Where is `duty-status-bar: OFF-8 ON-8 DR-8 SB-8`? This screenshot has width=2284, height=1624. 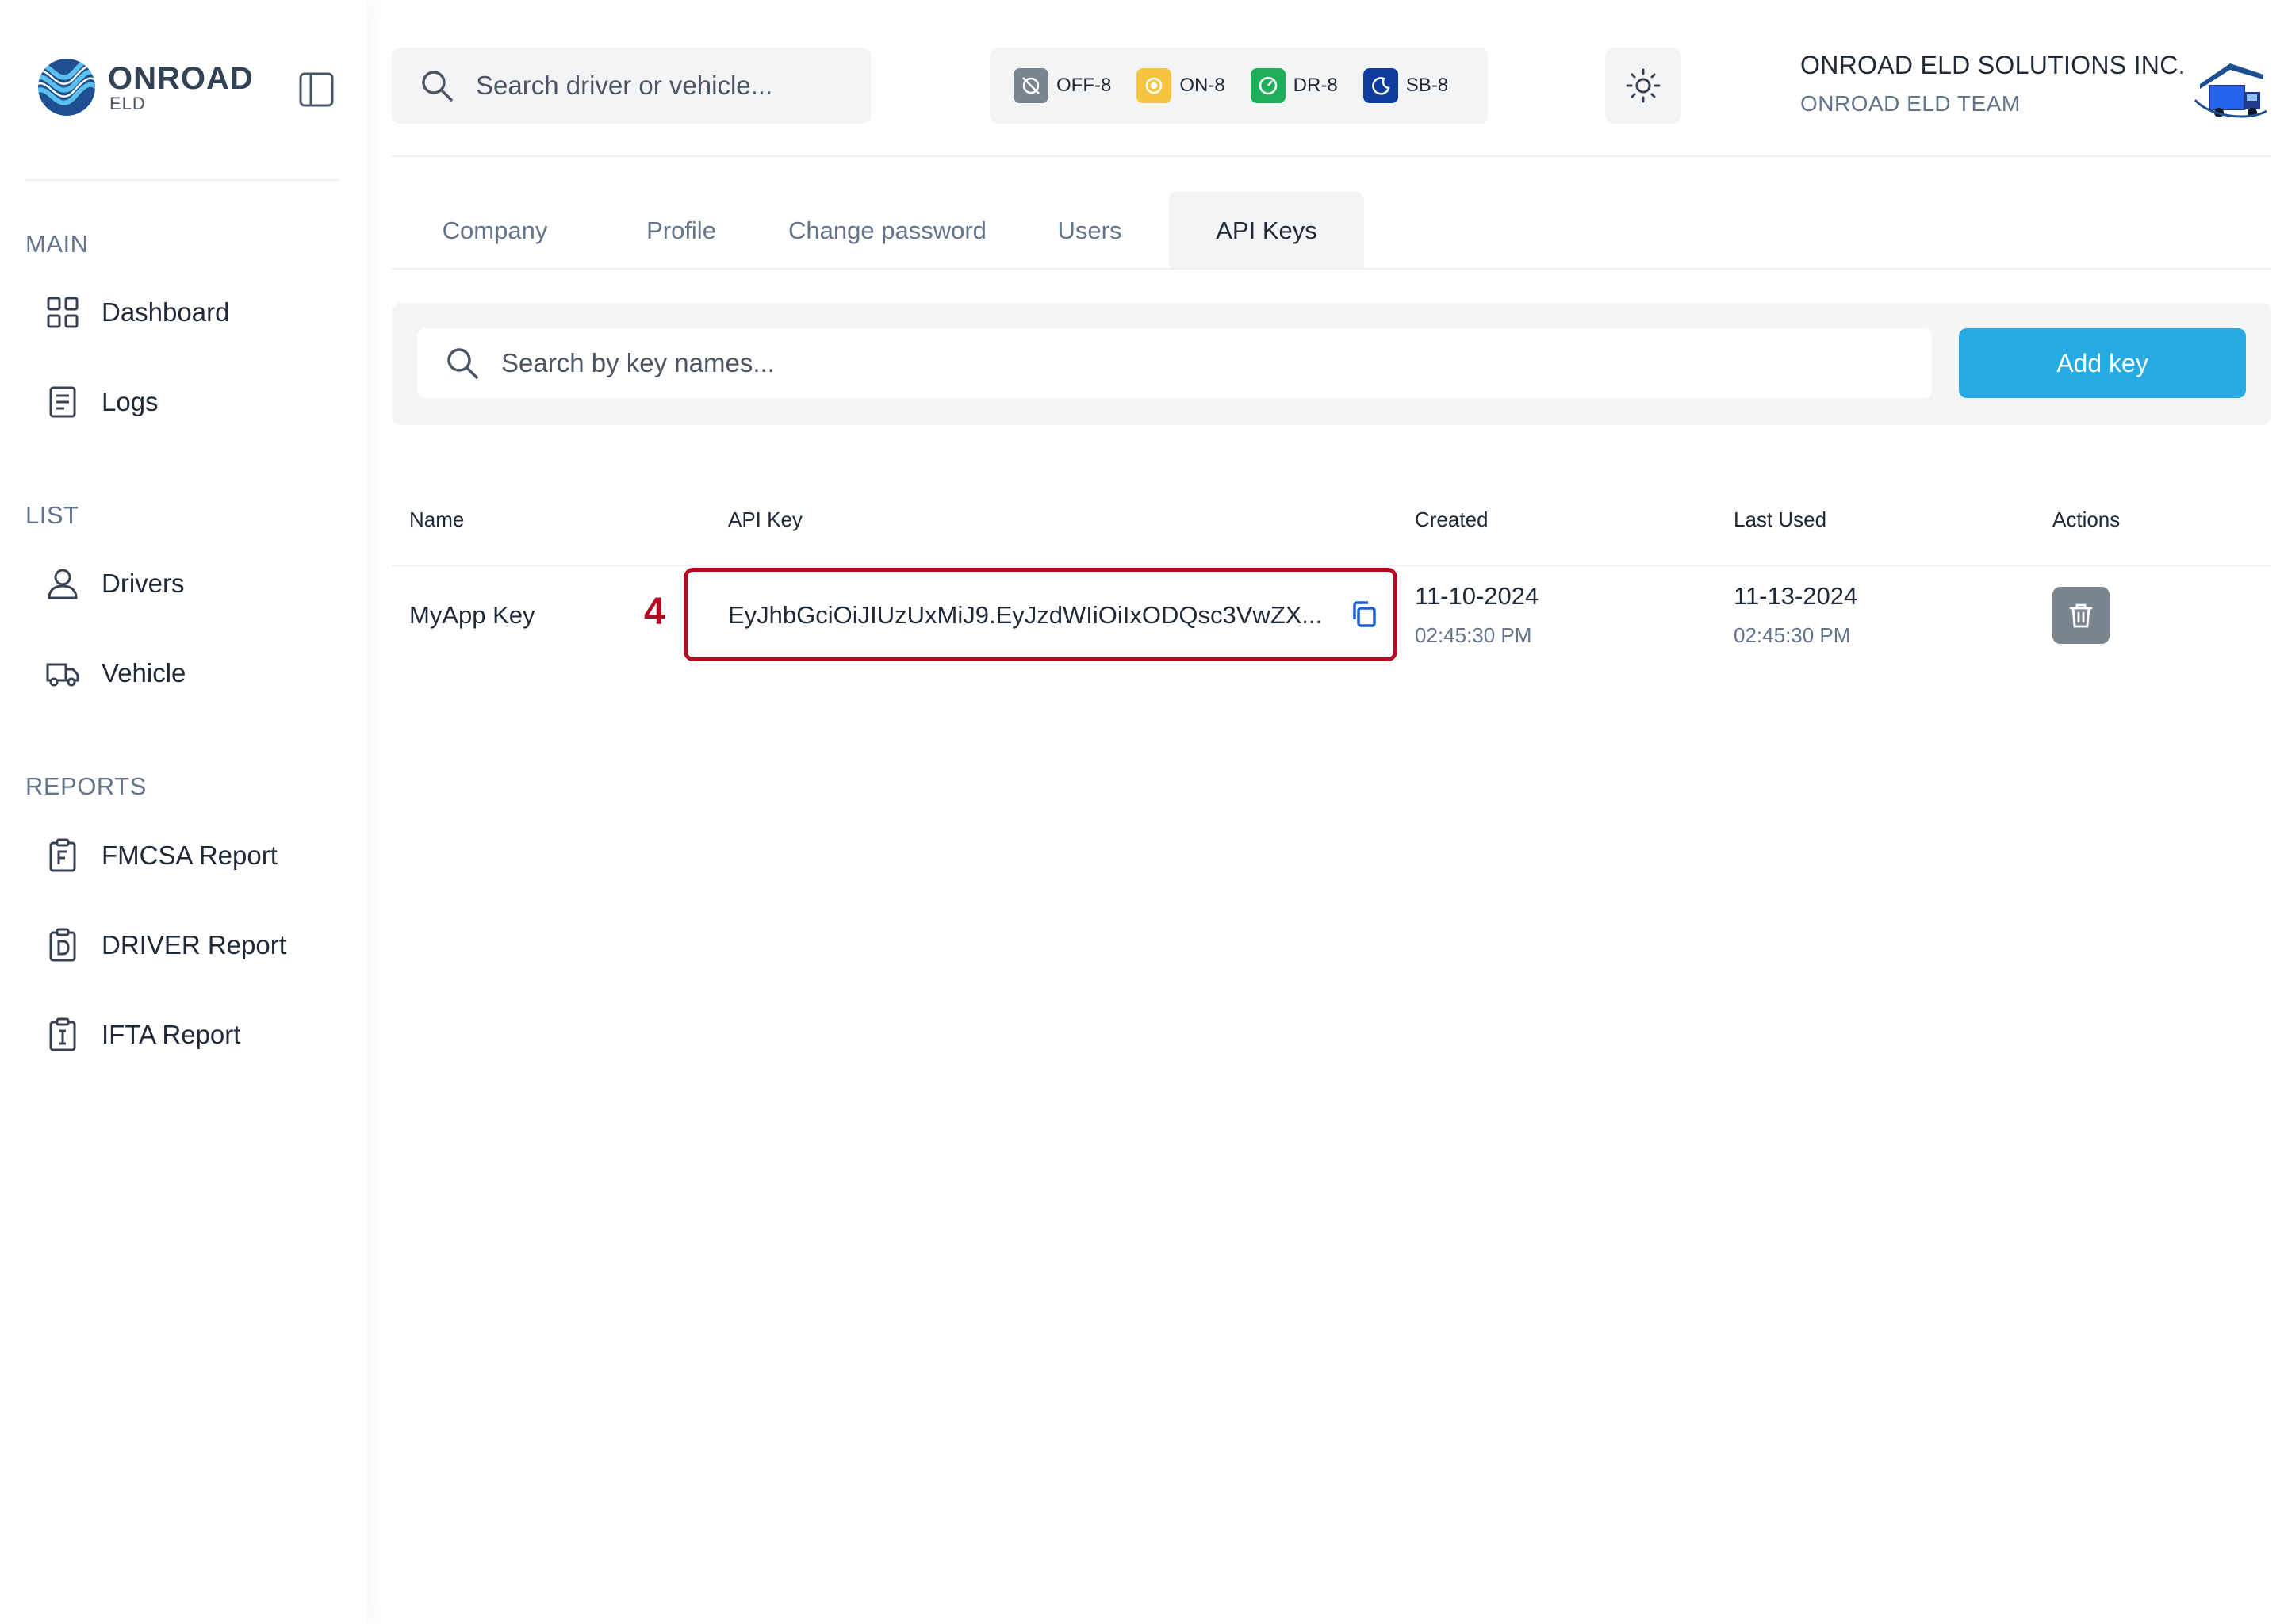
duty-status-bar: OFF-8 ON-8 DR-8 SB-8 is located at coordinates (1239, 86).